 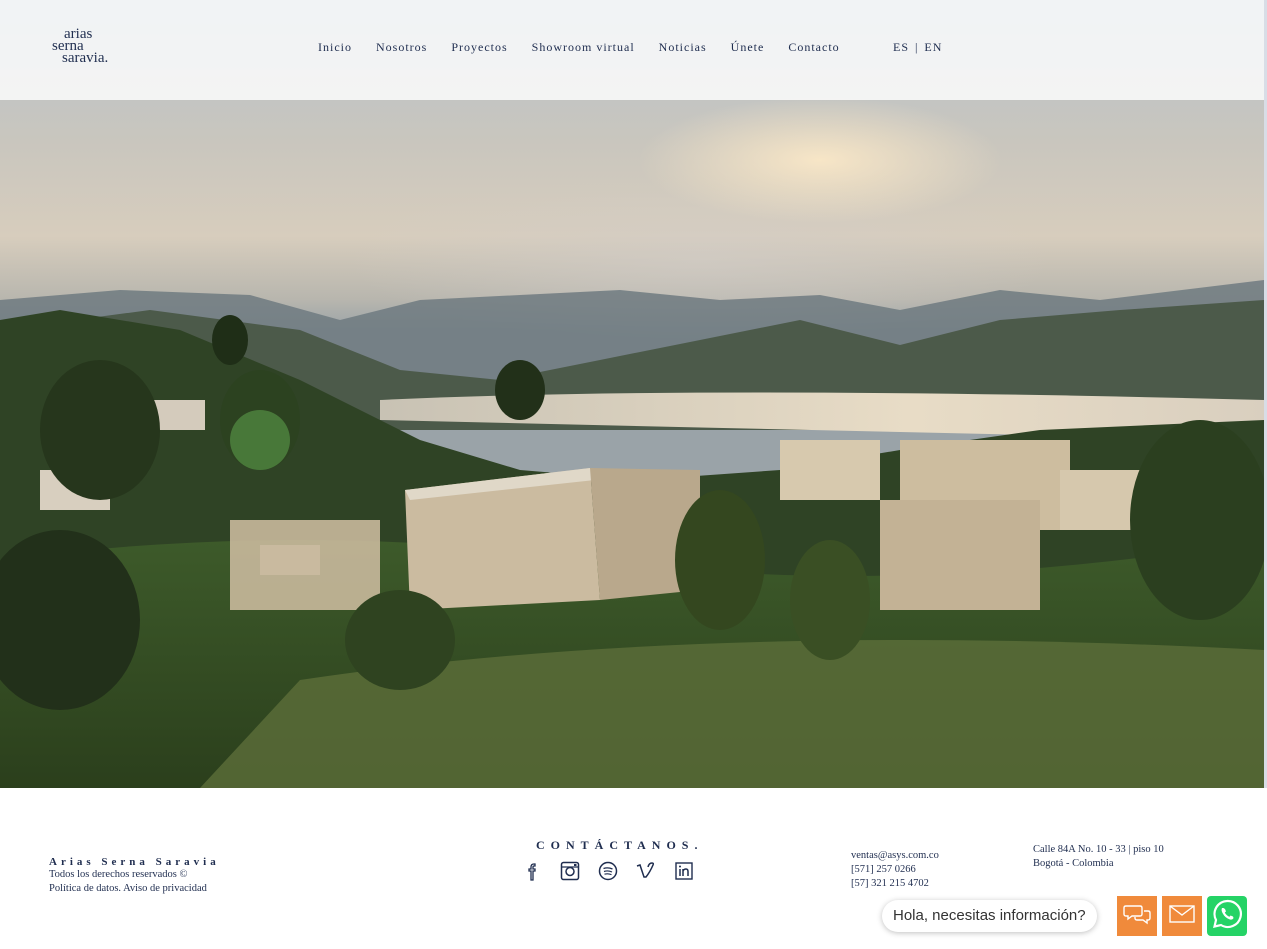 I want to click on logo-line-3: saravia., so click(x=85, y=58).